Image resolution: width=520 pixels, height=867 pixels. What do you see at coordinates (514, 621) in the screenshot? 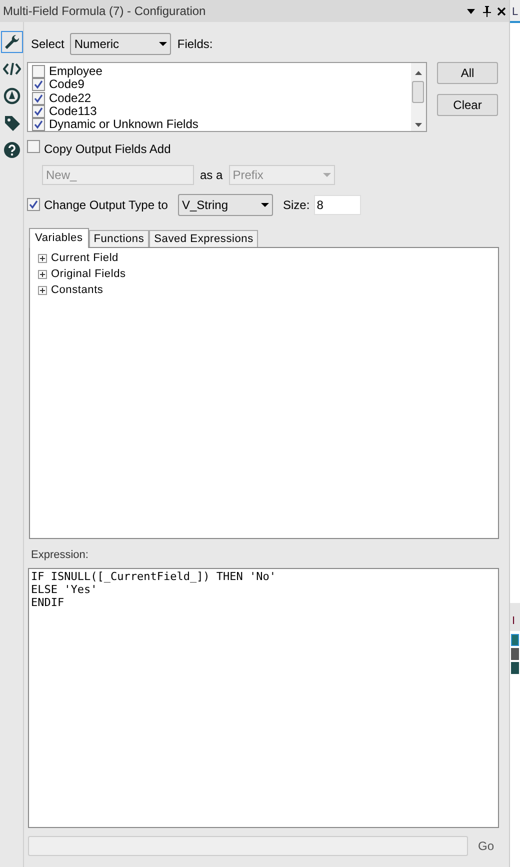
I see `panel-label: I` at bounding box center [514, 621].